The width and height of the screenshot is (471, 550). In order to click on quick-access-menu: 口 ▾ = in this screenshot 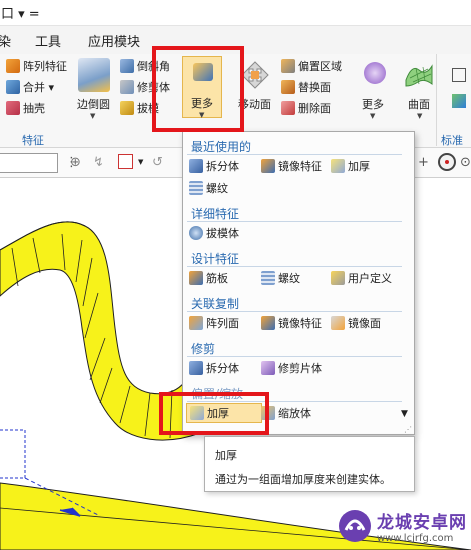, I will do `click(20, 12)`.